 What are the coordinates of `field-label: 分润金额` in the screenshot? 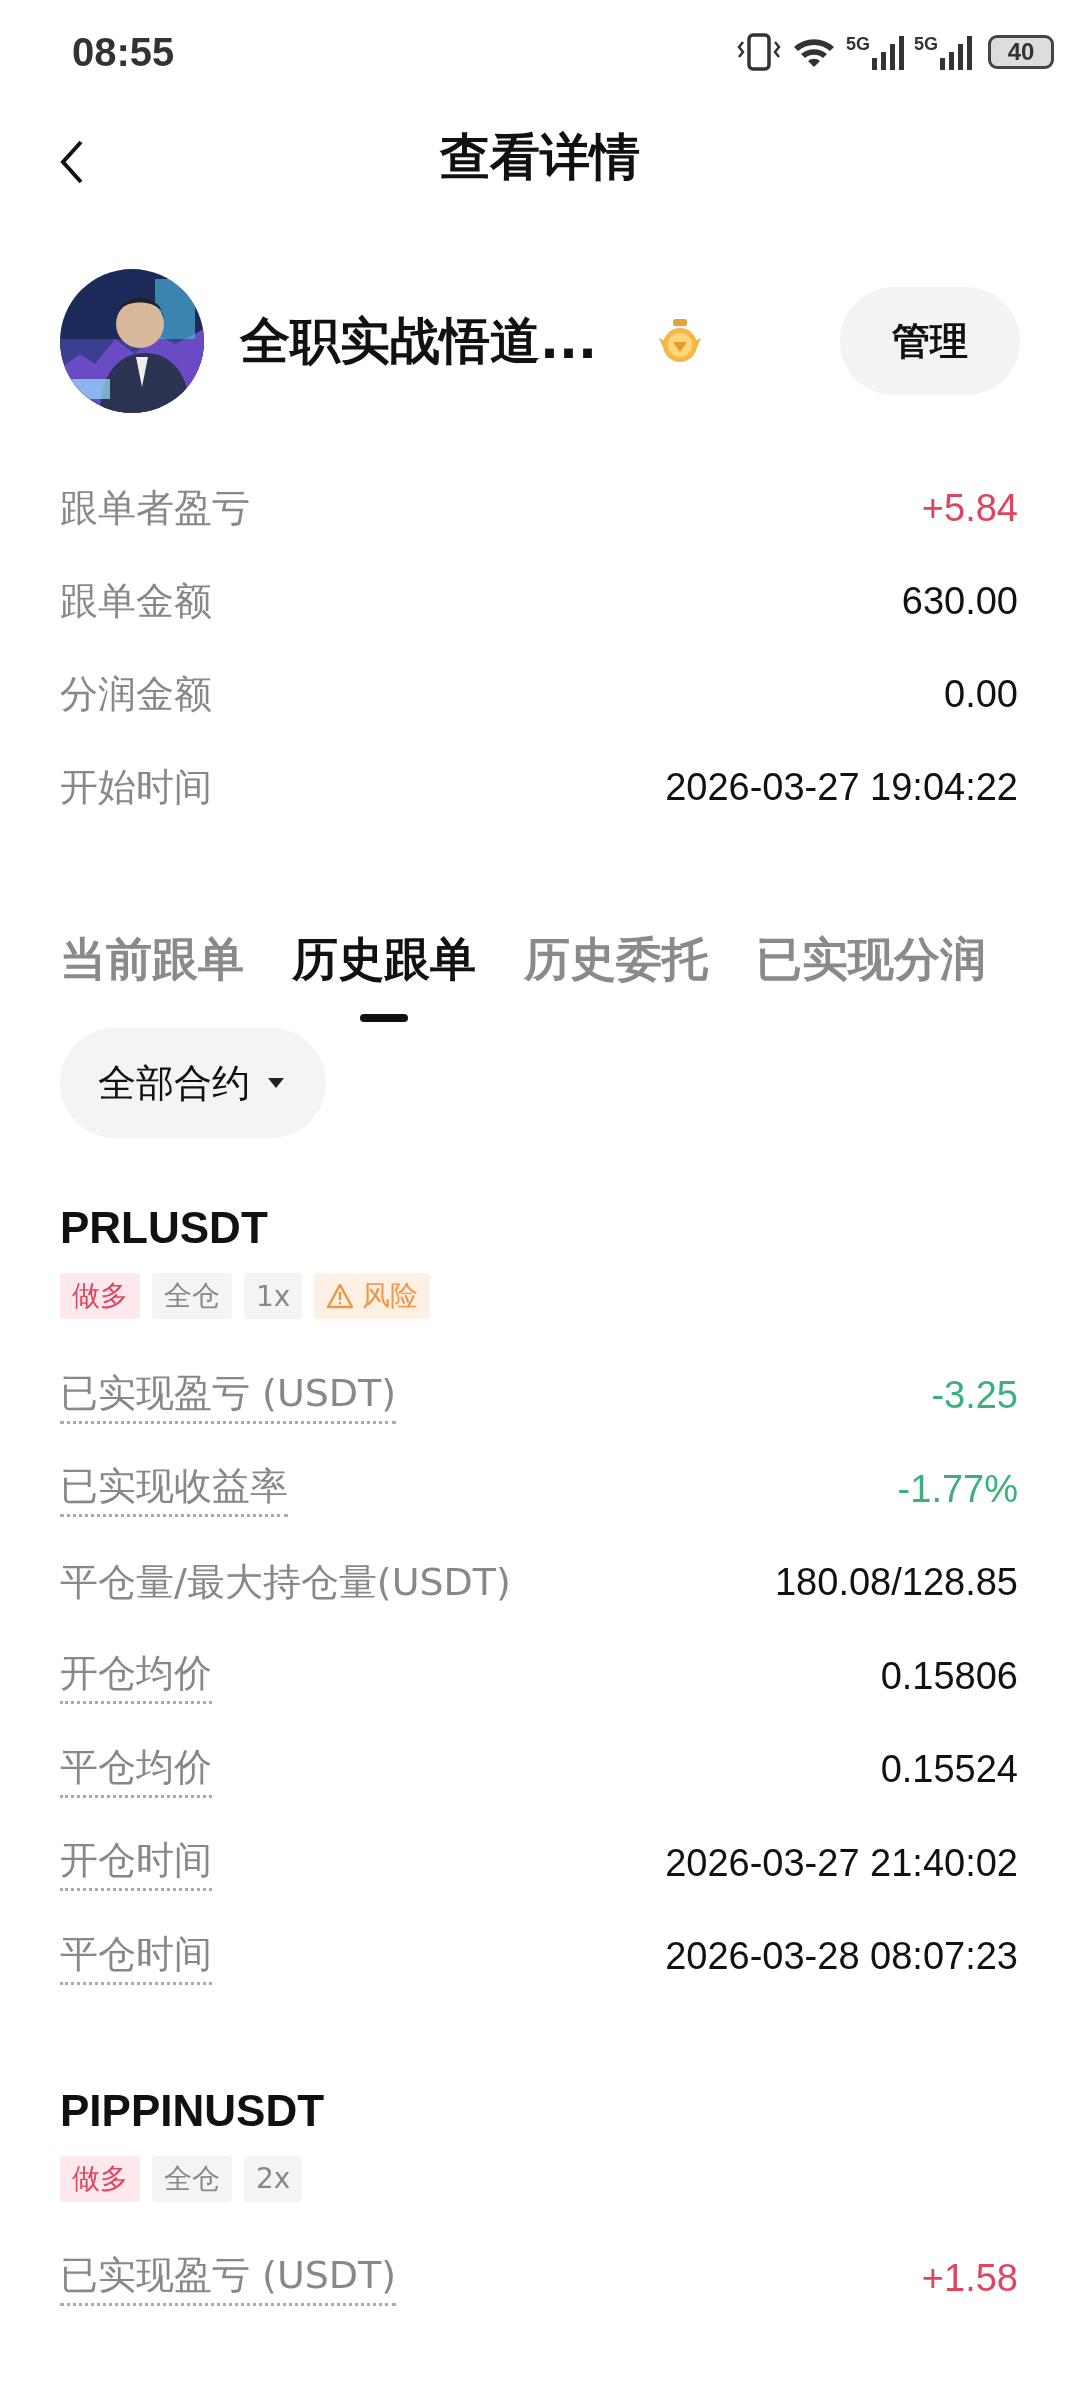 It's located at (136, 694).